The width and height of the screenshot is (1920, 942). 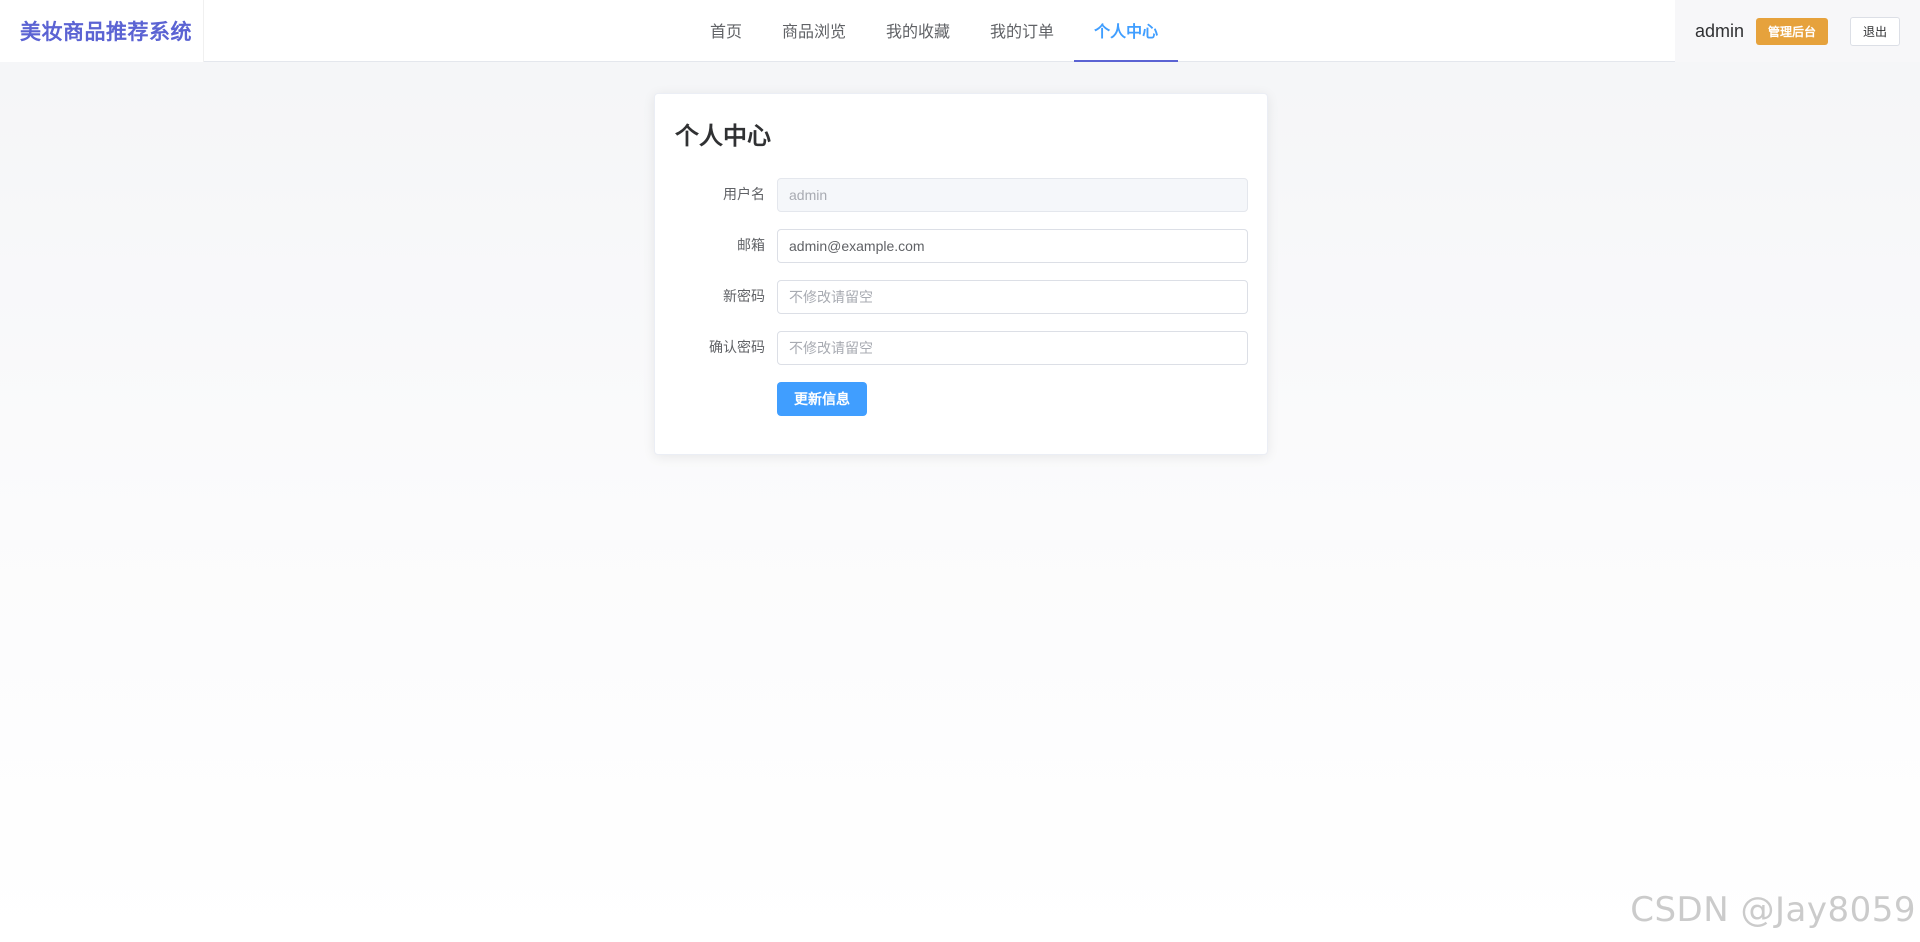 I want to click on logout-button: 退出, so click(x=1875, y=31).